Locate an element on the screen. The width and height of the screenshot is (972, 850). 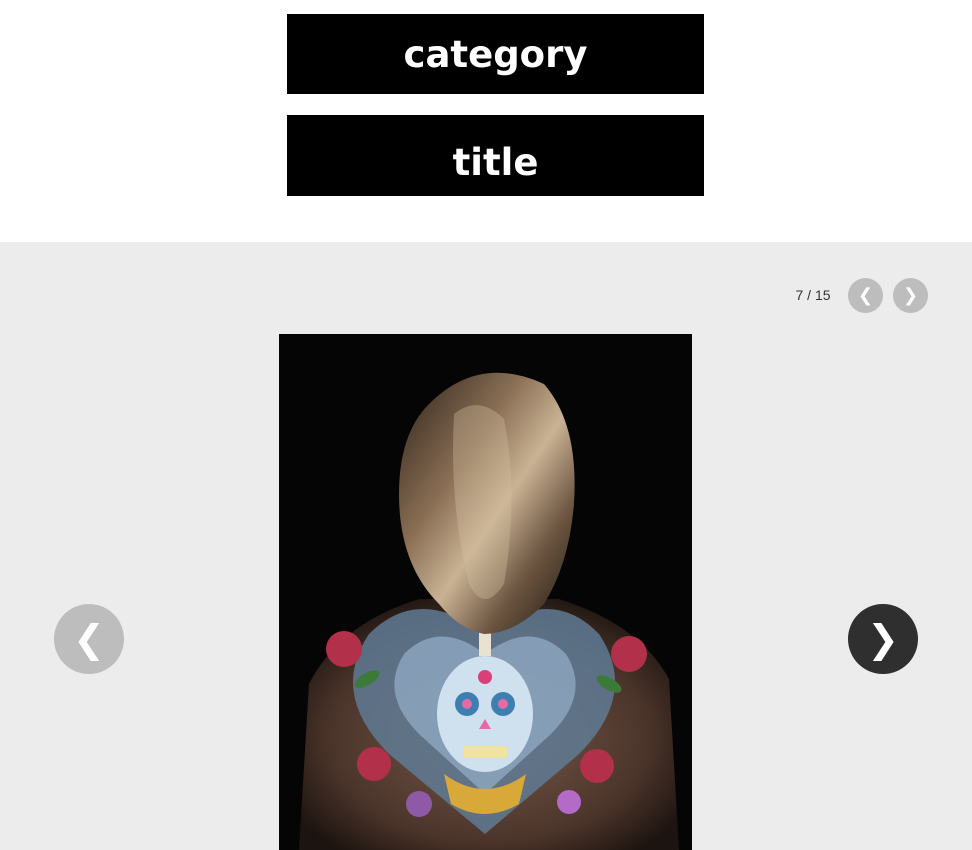
title-heading: title is located at coordinates (495, 155).